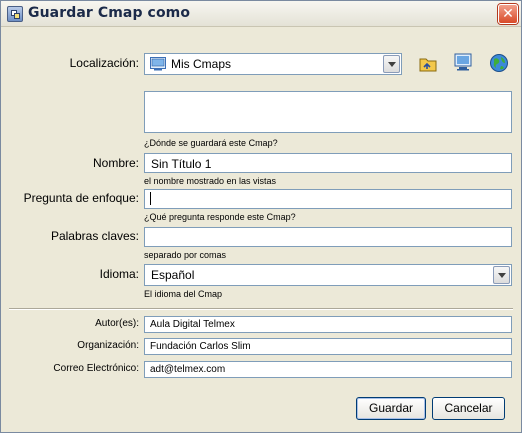  Describe the element at coordinates (328, 112) in the screenshot. I see `location-path-area` at that location.